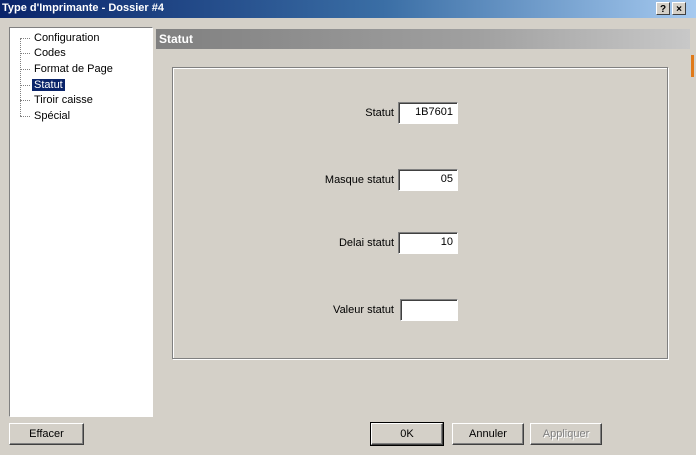 This screenshot has width=696, height=455. What do you see at coordinates (428, 243) in the screenshot?
I see `delai-statut-field: 10` at bounding box center [428, 243].